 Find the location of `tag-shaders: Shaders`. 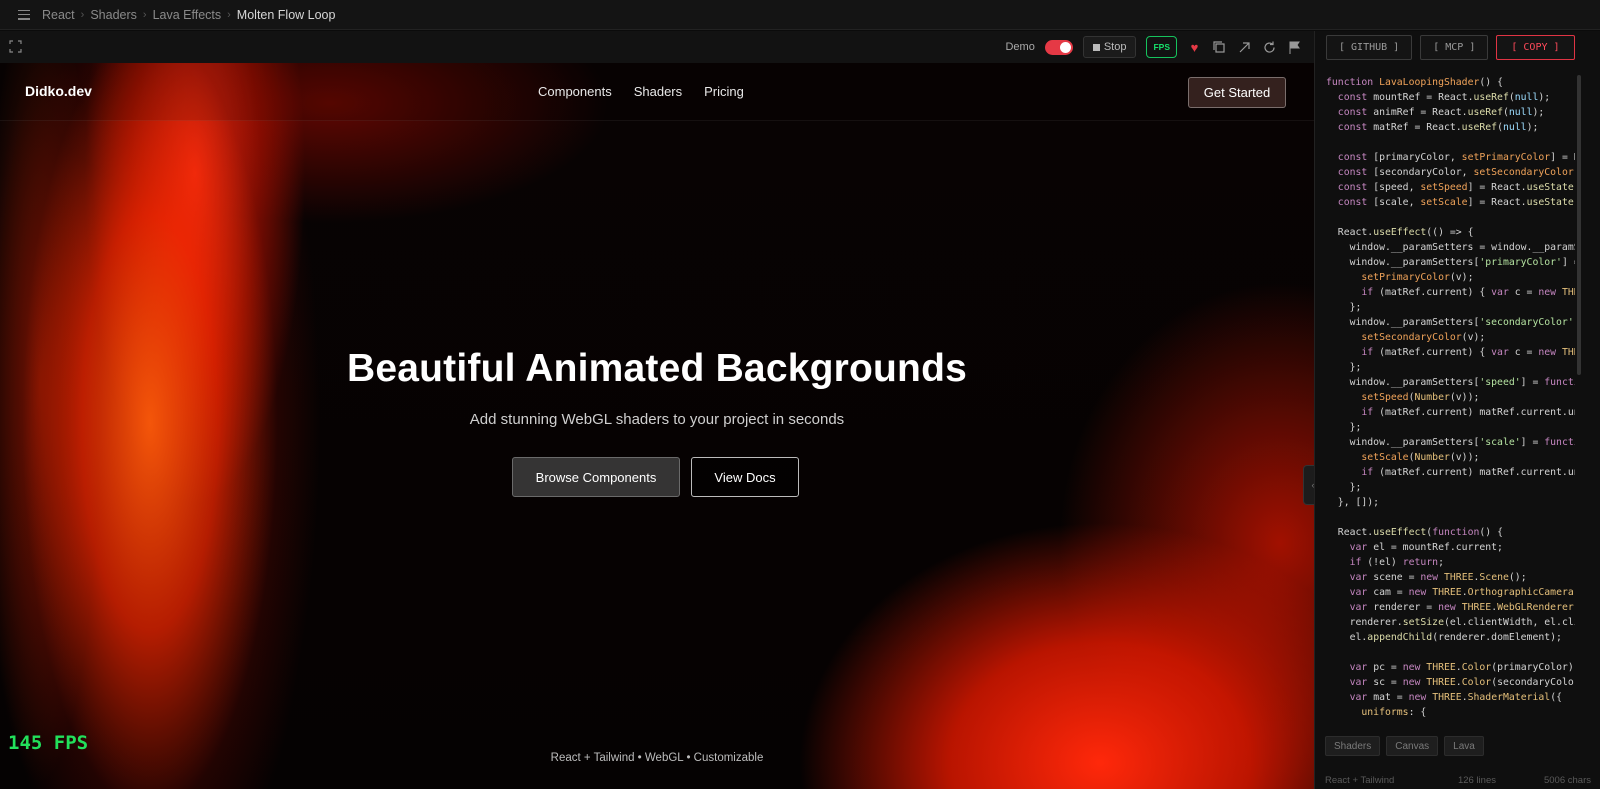

tag-shaders: Shaders is located at coordinates (1353, 746).